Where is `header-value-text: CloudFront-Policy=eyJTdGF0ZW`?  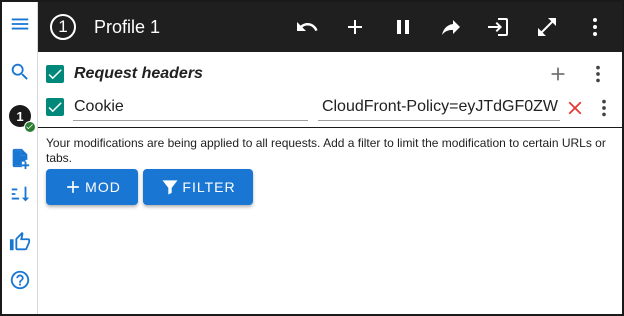 header-value-text: CloudFront-Policy=eyJTdGF0ZW is located at coordinates (439, 106).